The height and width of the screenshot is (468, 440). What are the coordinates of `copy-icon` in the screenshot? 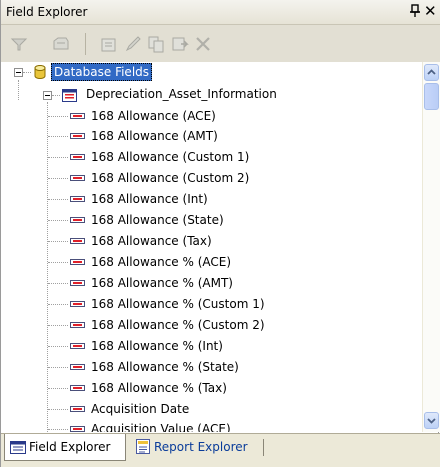 It's located at (156, 44).